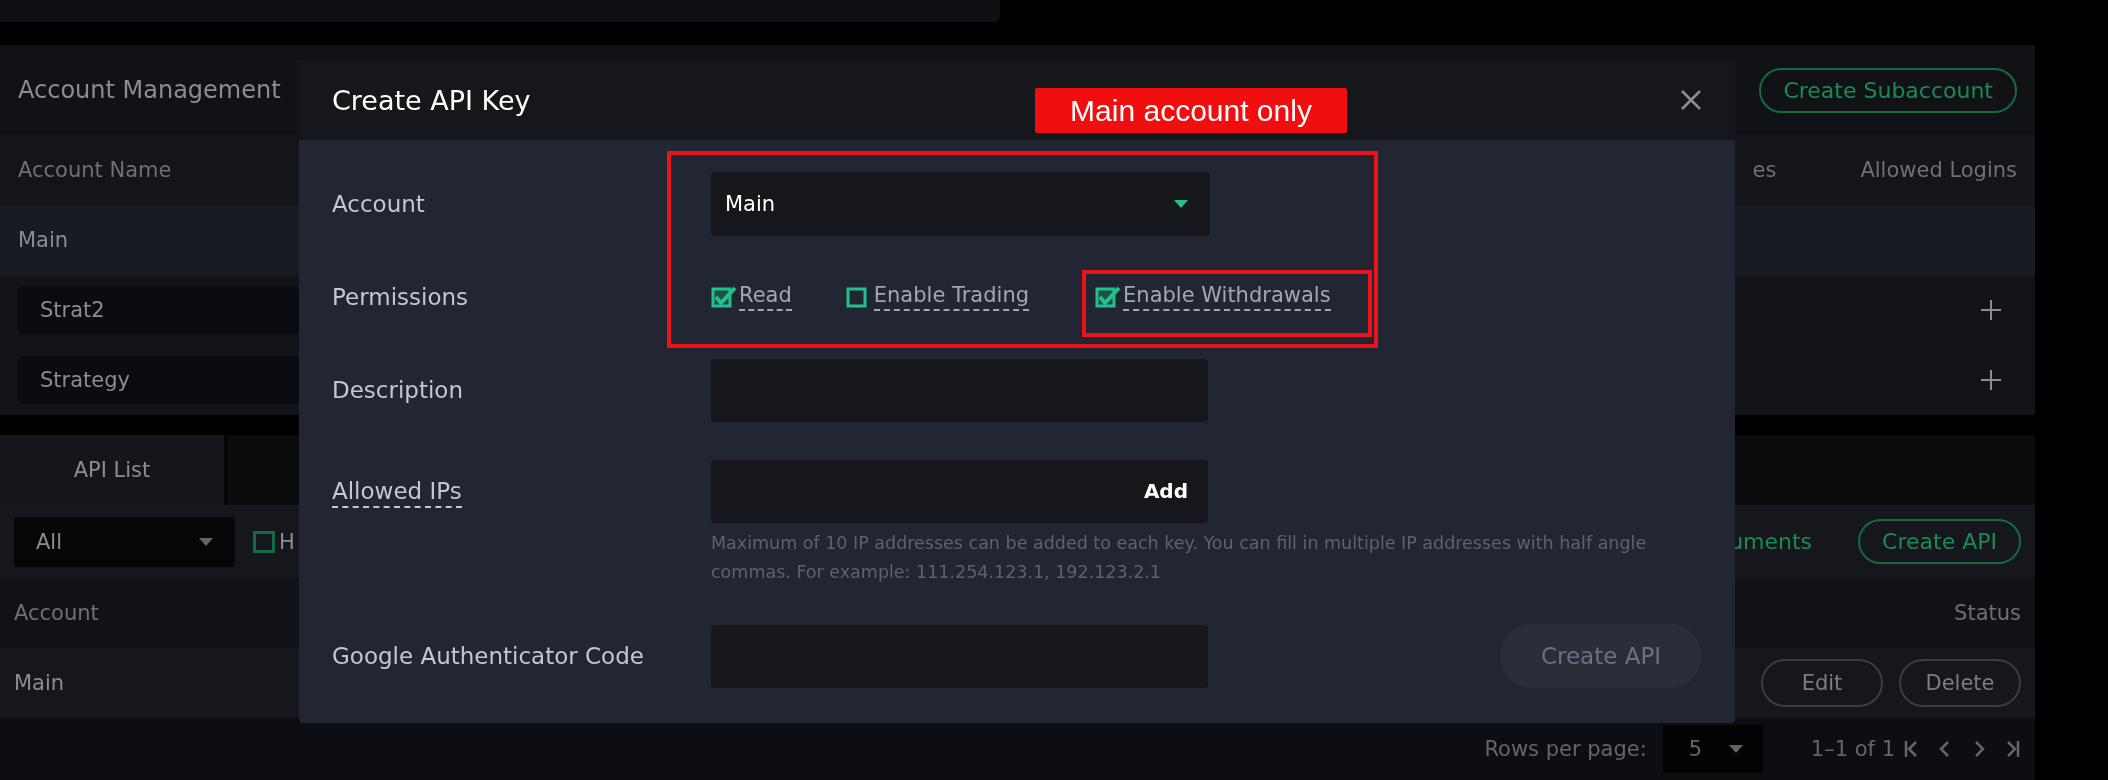  I want to click on action-button: Delete, so click(1960, 683).